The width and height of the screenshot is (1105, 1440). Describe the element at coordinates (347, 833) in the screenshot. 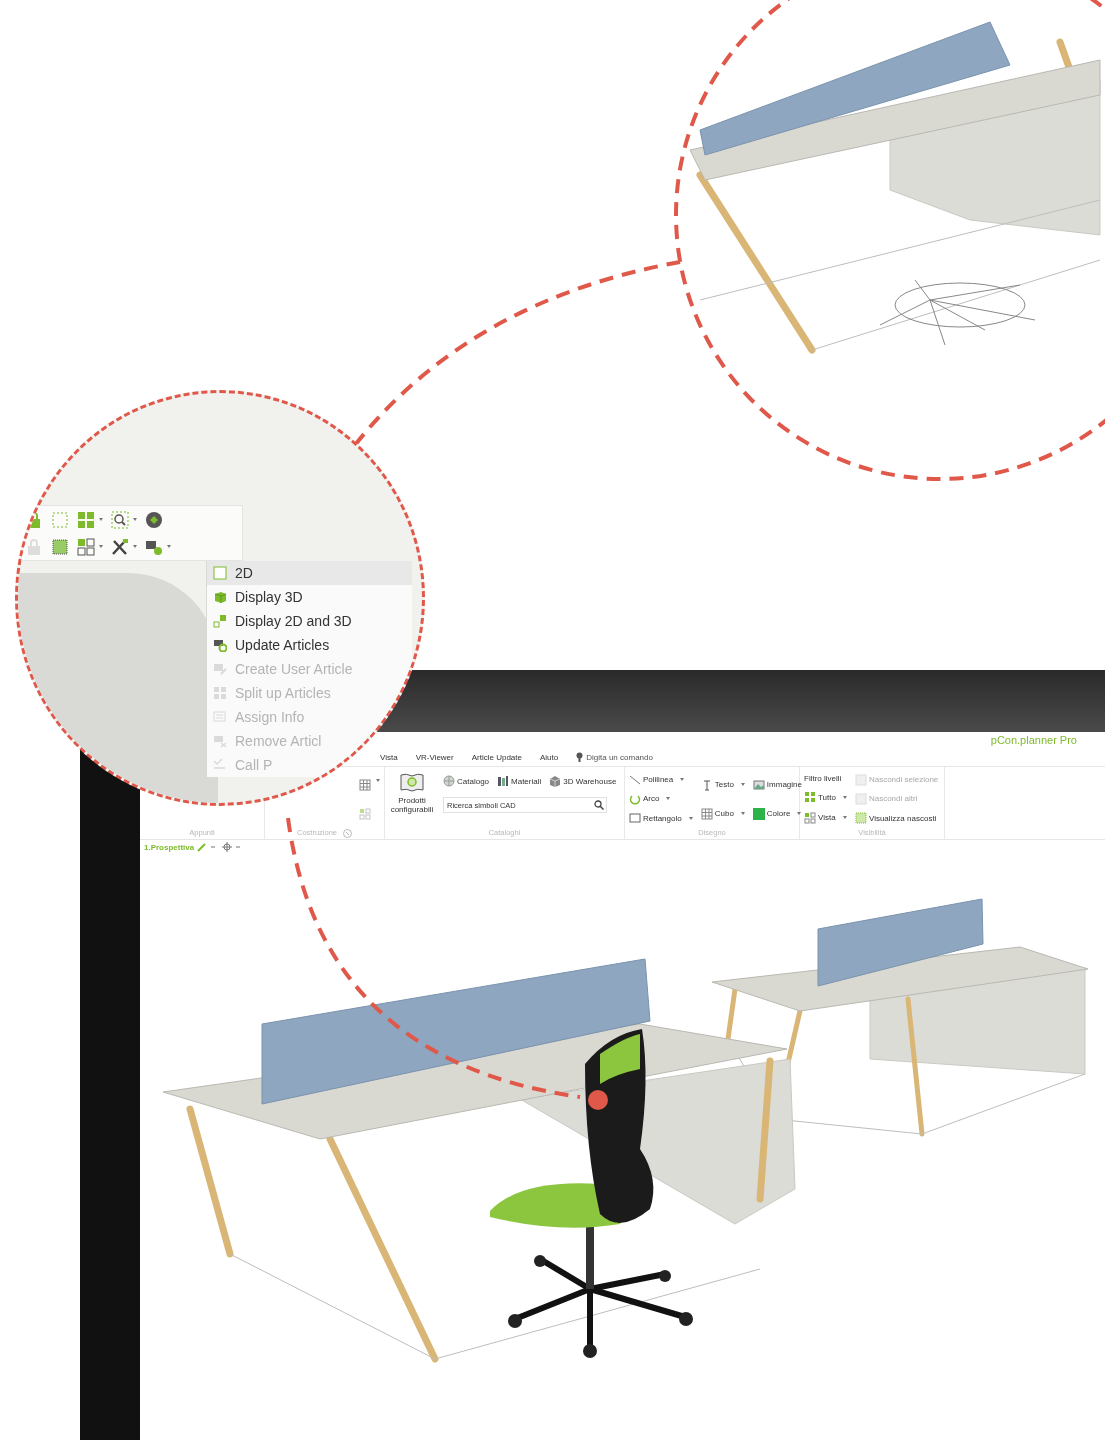

I see `dialog-launcher-icon` at that location.